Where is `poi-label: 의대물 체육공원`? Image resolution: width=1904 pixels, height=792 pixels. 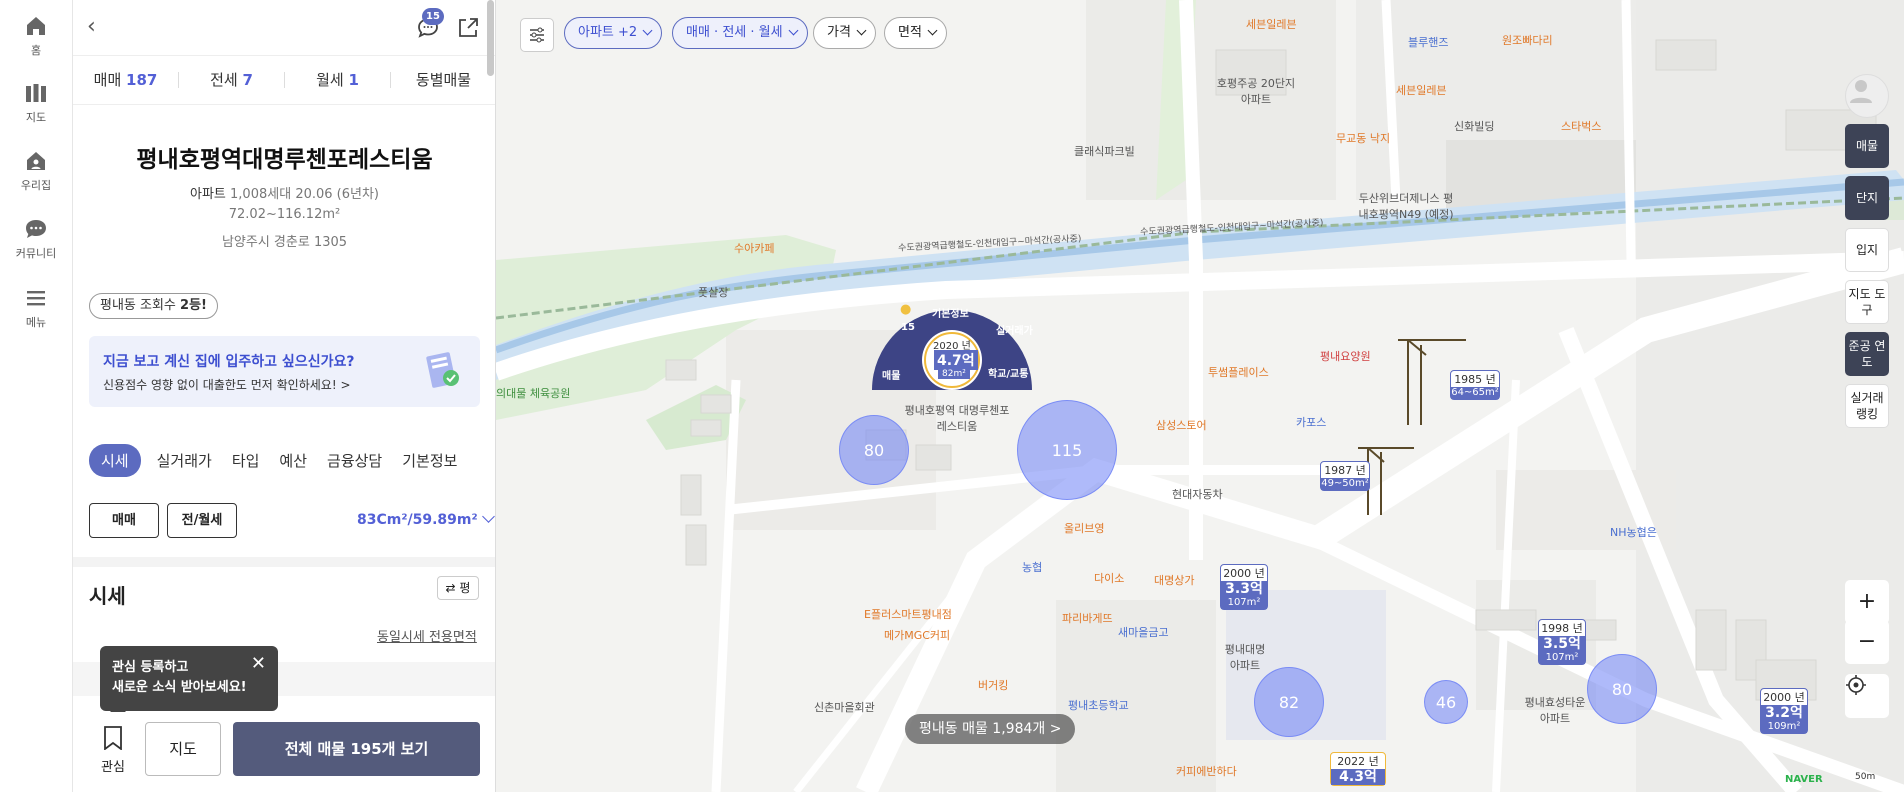 poi-label: 의대물 체육공원 is located at coordinates (533, 393).